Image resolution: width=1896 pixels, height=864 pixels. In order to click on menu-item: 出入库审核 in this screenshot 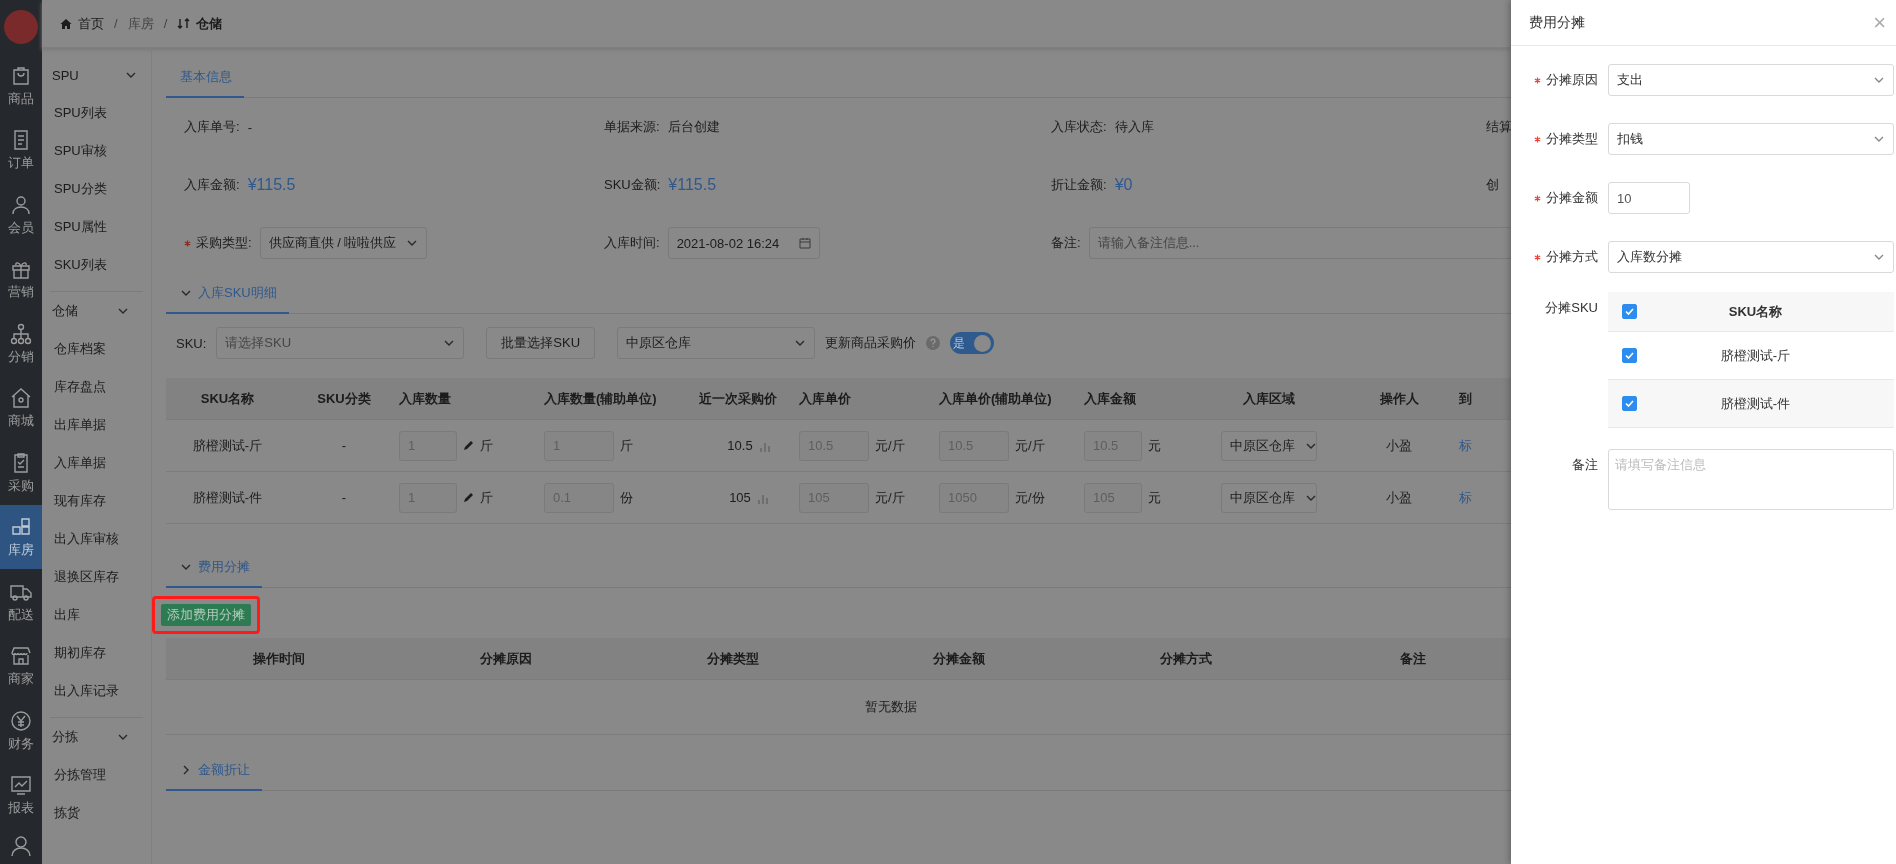, I will do `click(92, 539)`.